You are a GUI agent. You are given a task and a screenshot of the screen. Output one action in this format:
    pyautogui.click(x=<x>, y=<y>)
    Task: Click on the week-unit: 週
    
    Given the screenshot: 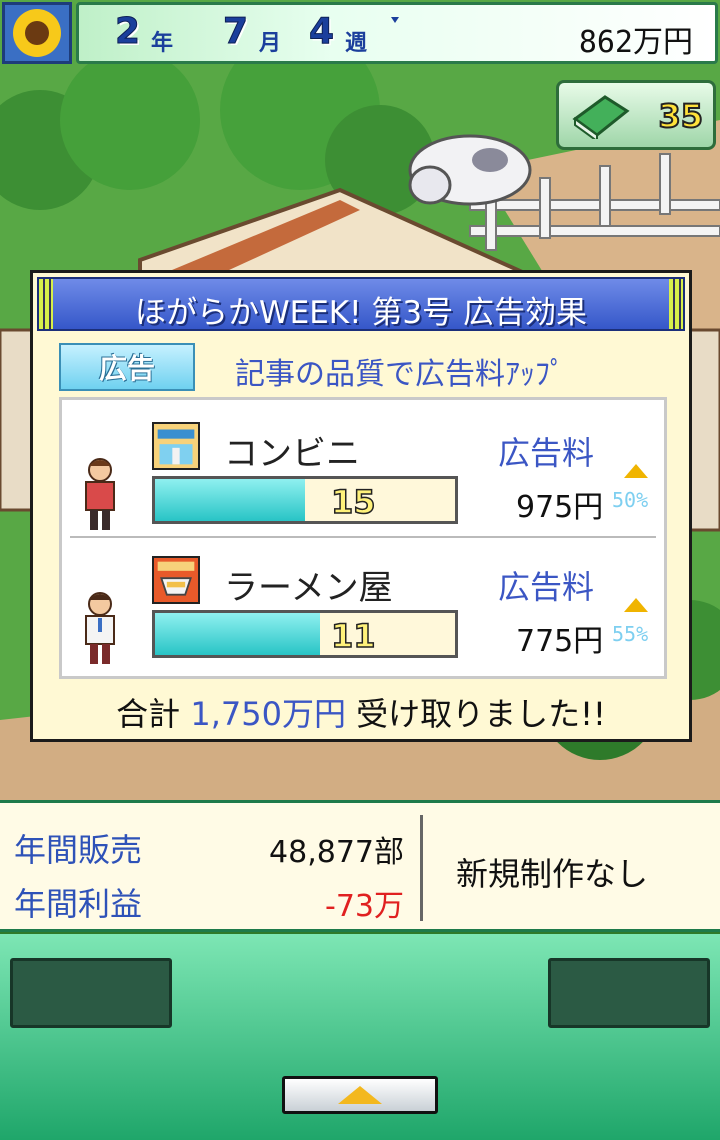 What is the action you would take?
    pyautogui.click(x=356, y=43)
    